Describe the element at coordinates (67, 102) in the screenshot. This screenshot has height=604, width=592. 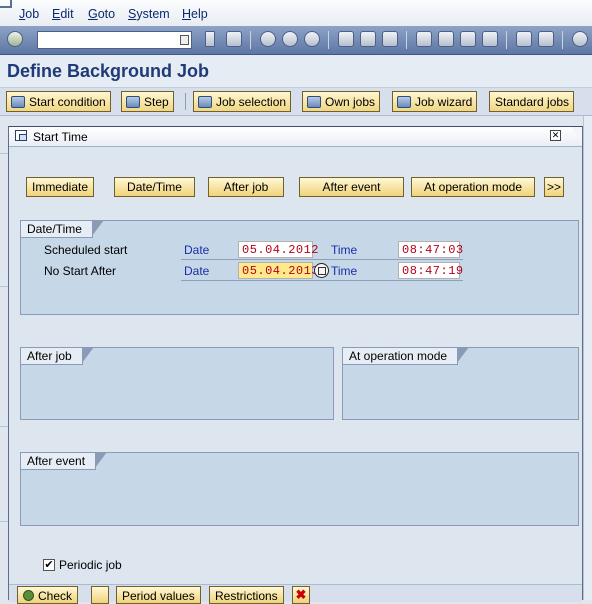
I see `start-condition-label: Start condition` at that location.